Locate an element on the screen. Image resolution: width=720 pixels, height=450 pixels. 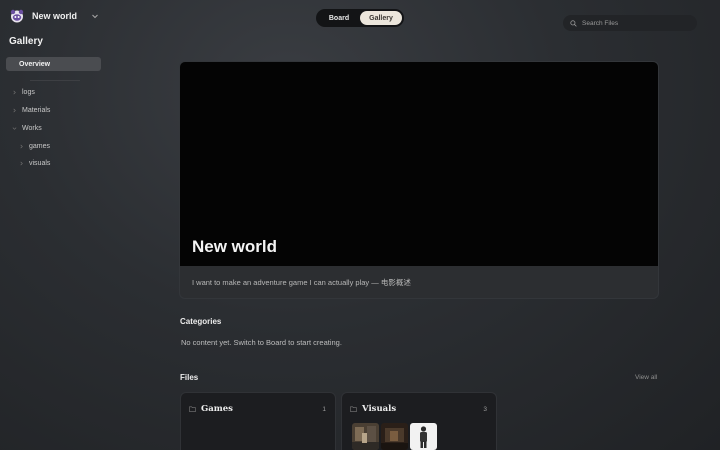
sidebar-title: Gallery is located at coordinates (26, 41).